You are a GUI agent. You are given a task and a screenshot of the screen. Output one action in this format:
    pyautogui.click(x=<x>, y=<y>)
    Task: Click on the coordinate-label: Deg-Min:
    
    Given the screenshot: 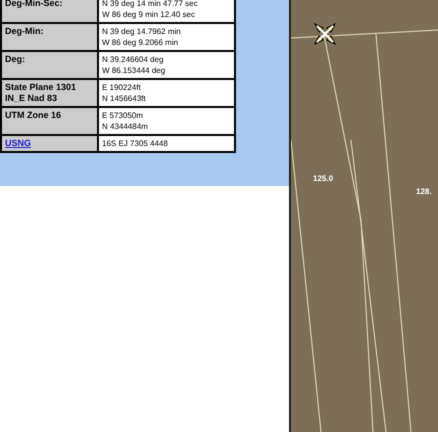 What is the action you would take?
    pyautogui.click(x=24, y=31)
    